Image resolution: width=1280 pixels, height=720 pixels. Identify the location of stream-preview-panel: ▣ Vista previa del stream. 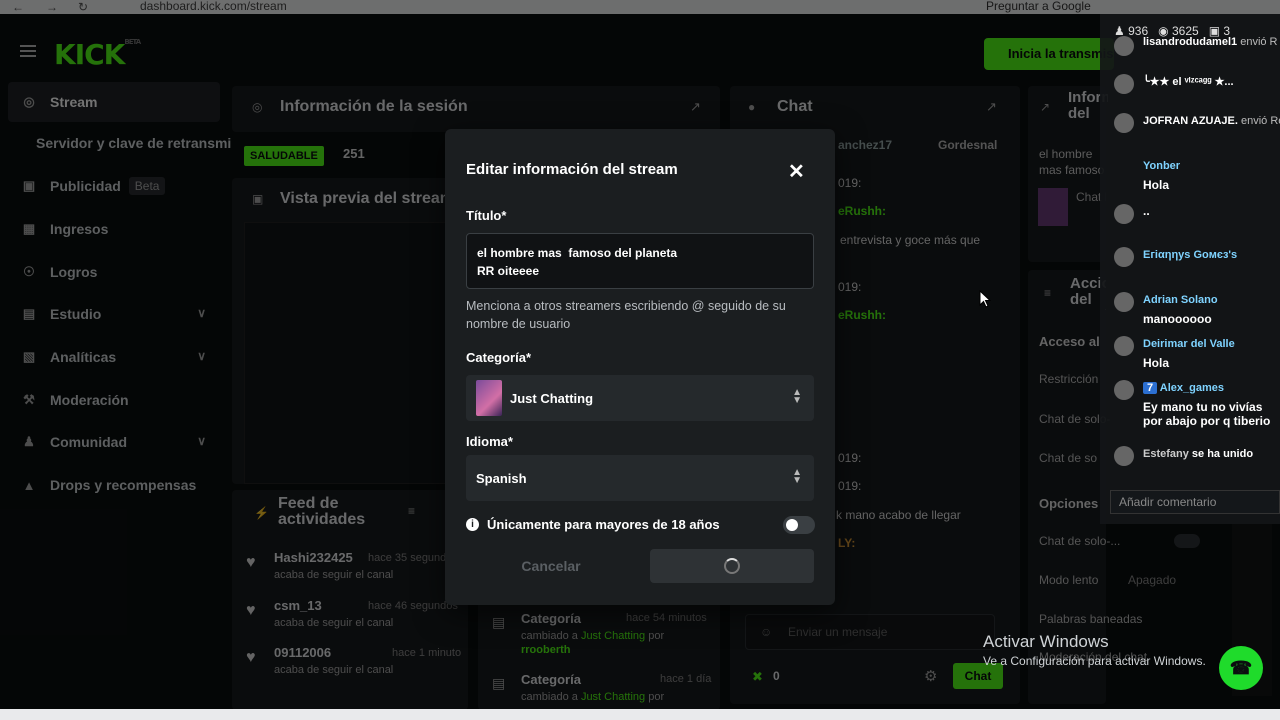
(350, 331).